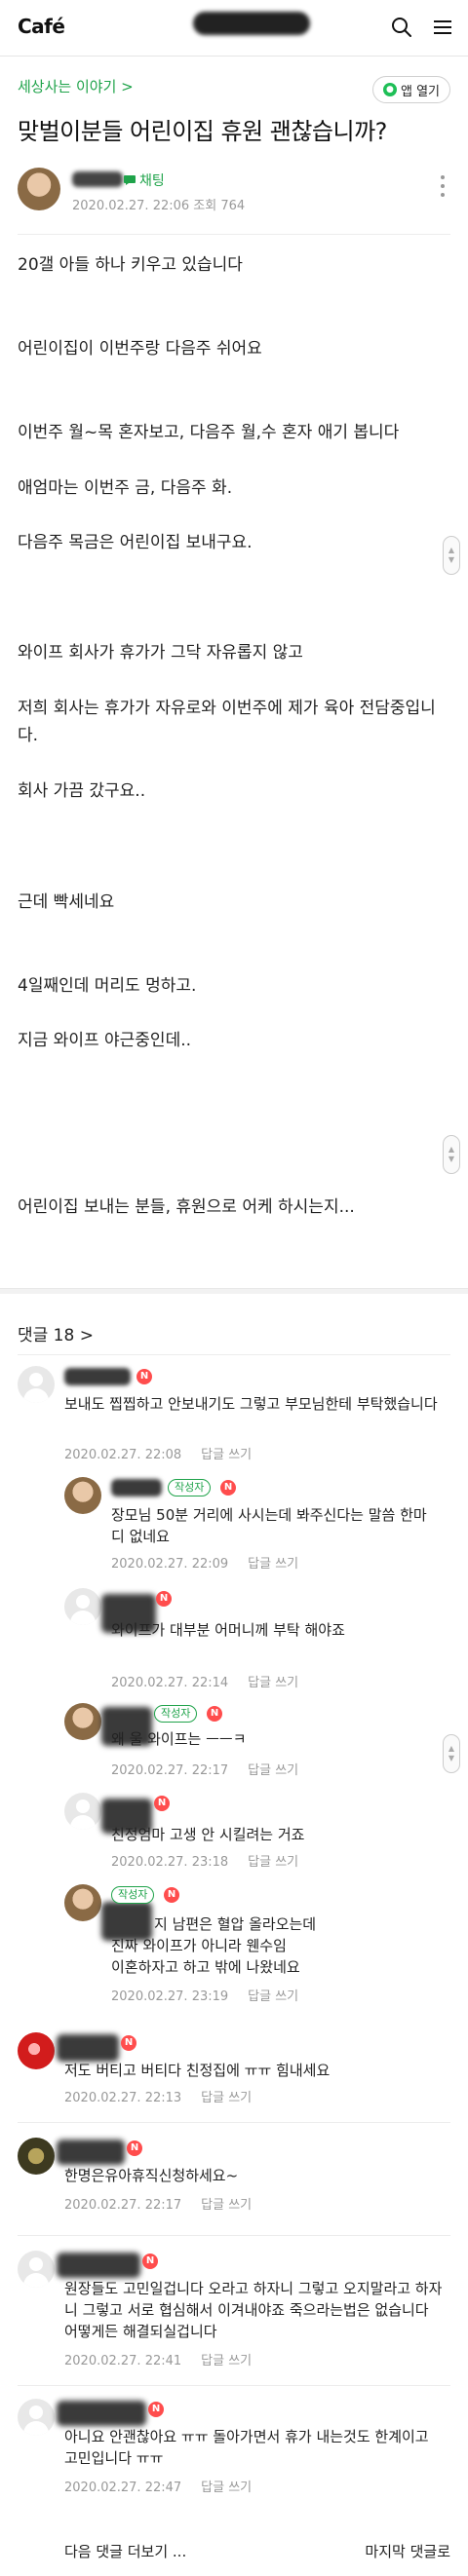 The width and height of the screenshot is (468, 2576). What do you see at coordinates (39, 189) in the screenshot?
I see `author-avatar` at bounding box center [39, 189].